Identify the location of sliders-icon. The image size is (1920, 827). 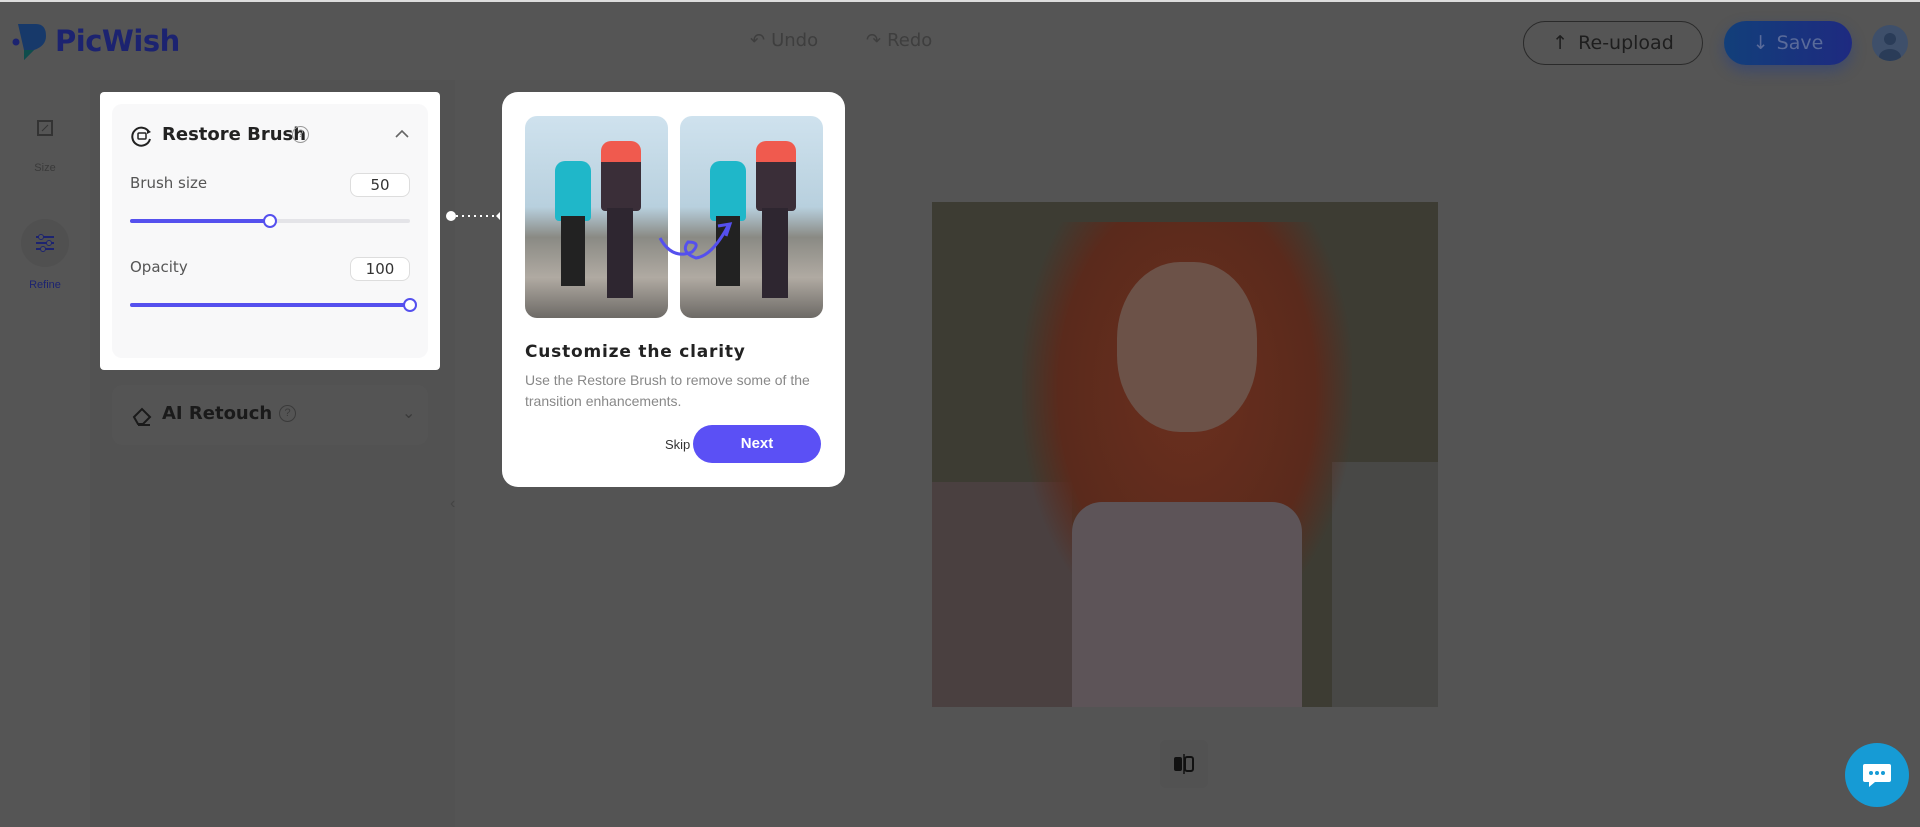
(45, 243).